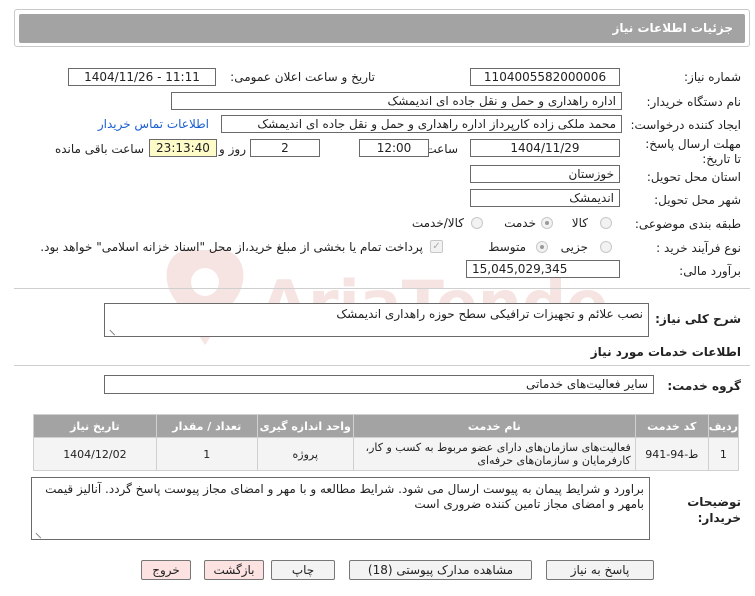 The image size is (755, 596). I want to click on print-button: چاپ, so click(303, 570).